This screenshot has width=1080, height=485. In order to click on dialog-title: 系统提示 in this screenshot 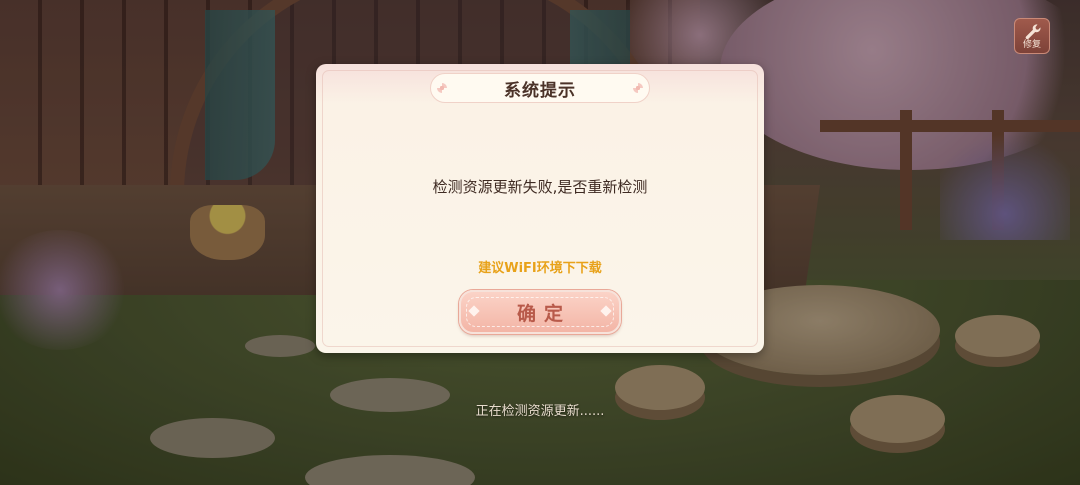, I will do `click(540, 90)`.